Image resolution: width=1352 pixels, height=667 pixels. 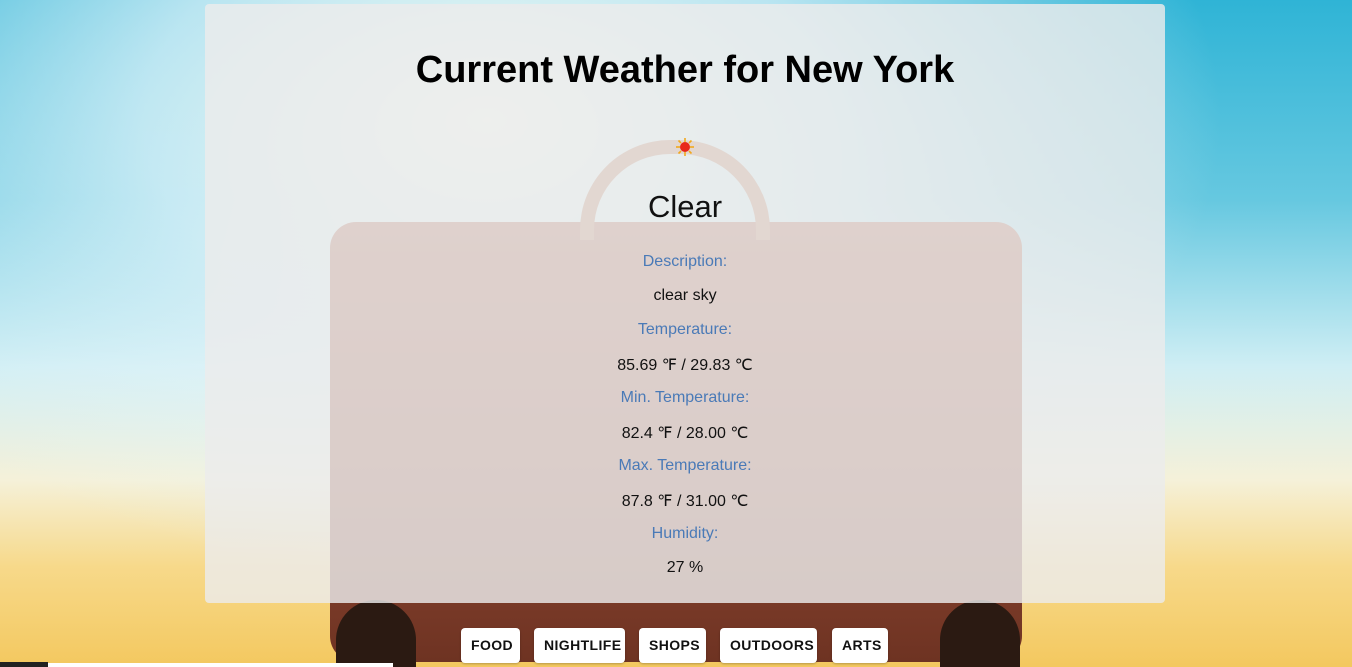 What do you see at coordinates (685, 261) in the screenshot?
I see `description-label: Description:` at bounding box center [685, 261].